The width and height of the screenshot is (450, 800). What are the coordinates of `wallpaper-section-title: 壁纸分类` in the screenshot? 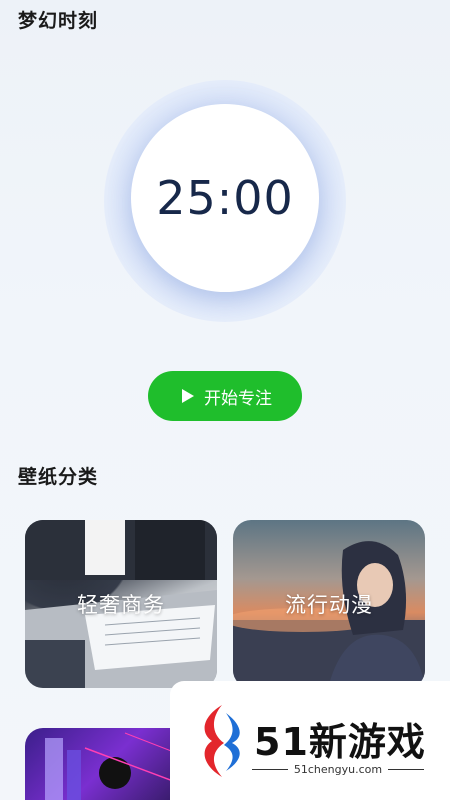 It's located at (58, 477).